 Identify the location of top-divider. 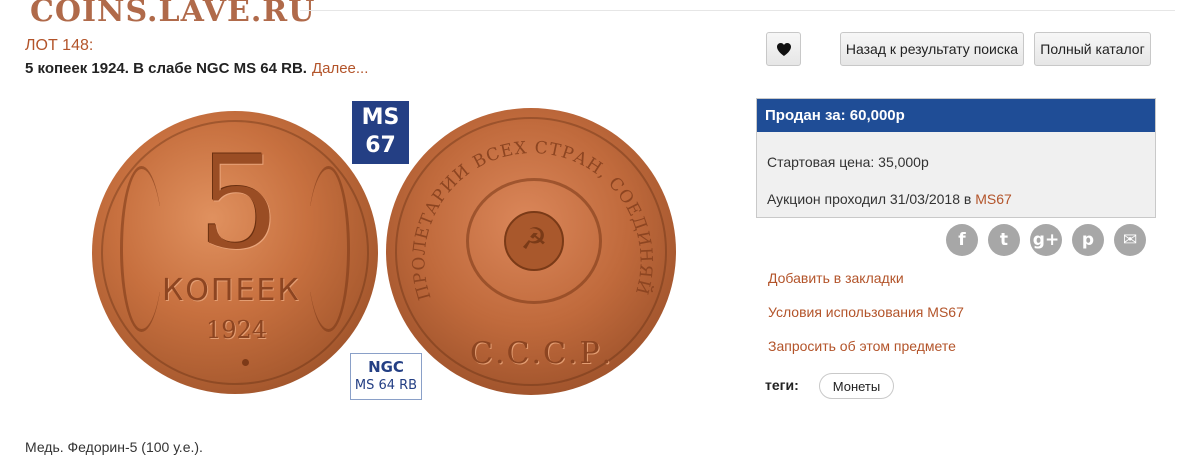
(737, 10).